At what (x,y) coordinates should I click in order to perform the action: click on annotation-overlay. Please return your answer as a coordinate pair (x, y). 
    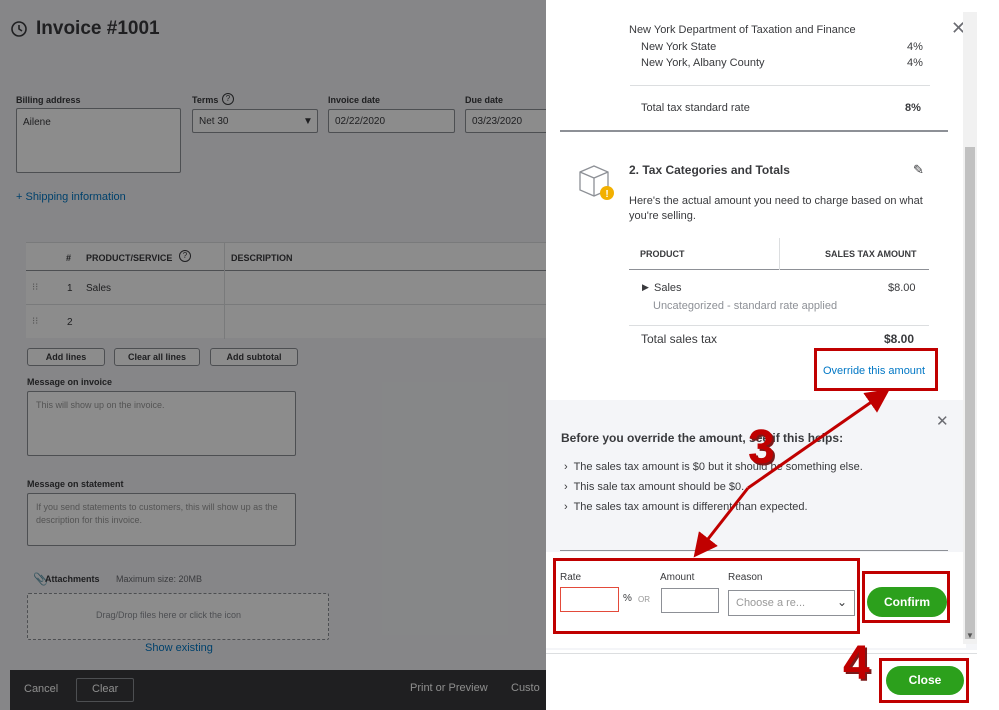
    Looking at the image, I should click on (791, 473).